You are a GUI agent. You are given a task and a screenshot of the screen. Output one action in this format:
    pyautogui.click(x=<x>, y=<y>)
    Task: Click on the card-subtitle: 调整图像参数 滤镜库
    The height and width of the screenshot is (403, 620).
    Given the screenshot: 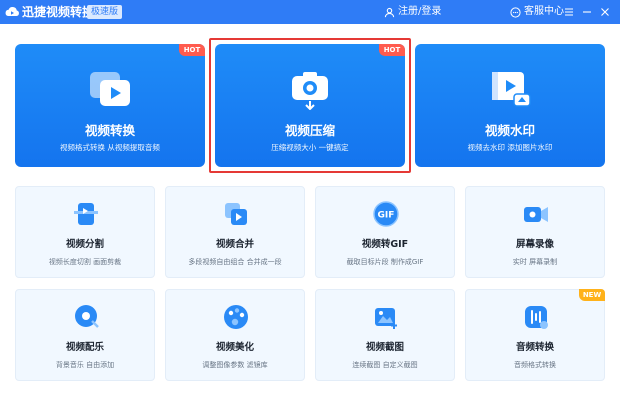 What is the action you would take?
    pyautogui.click(x=235, y=365)
    